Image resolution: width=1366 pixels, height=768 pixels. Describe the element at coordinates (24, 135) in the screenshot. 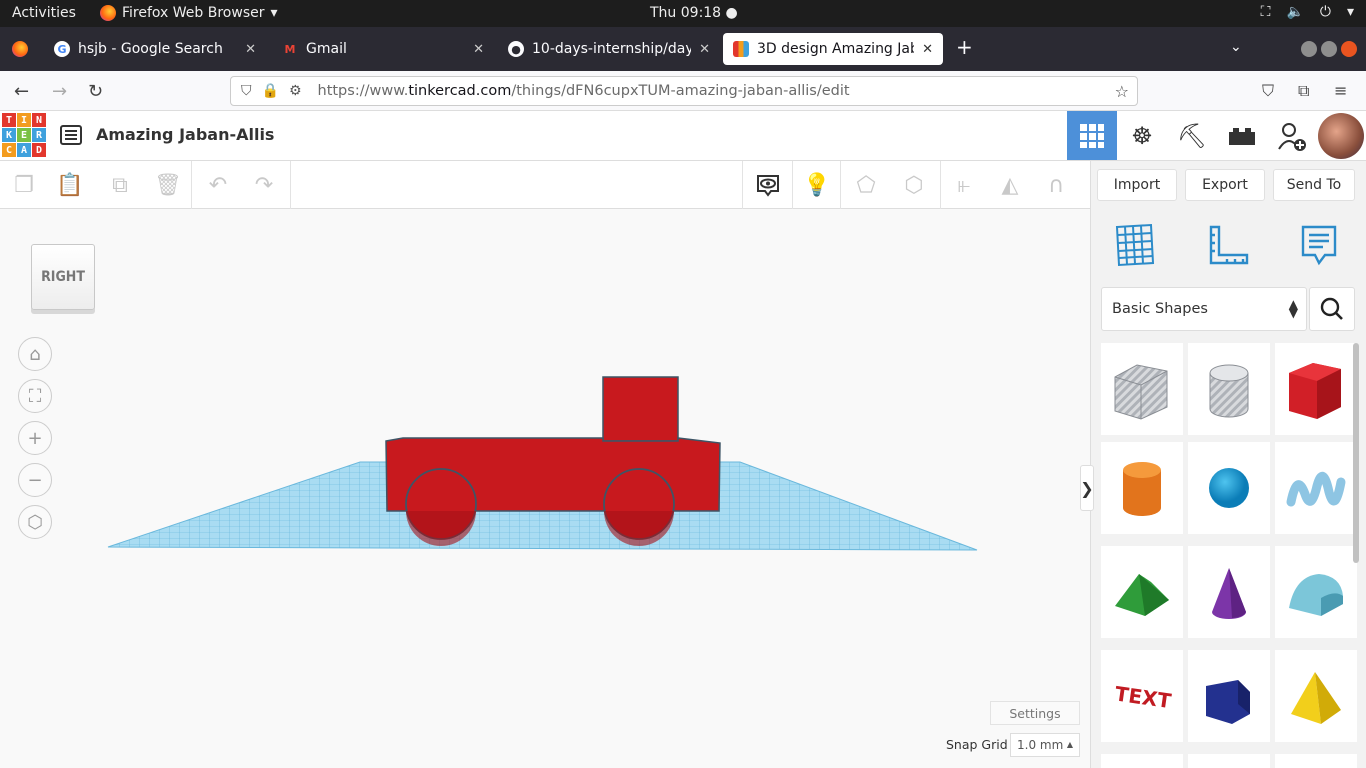

I see `tinkercad-logo: T I N K E R C A D` at that location.